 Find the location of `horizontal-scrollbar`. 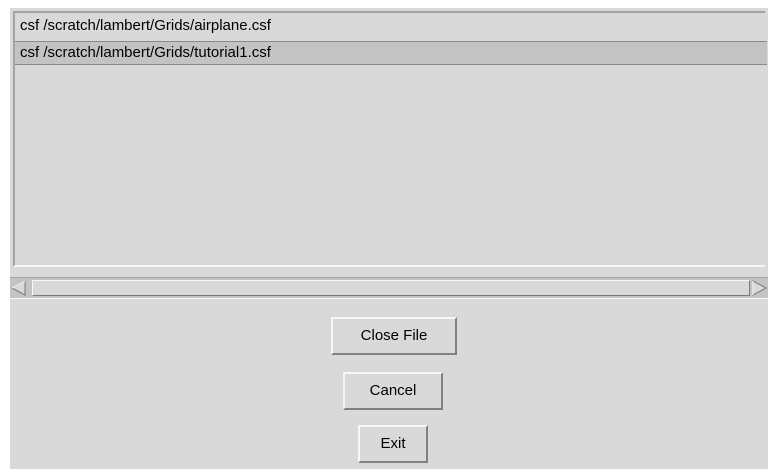

horizontal-scrollbar is located at coordinates (389, 288).